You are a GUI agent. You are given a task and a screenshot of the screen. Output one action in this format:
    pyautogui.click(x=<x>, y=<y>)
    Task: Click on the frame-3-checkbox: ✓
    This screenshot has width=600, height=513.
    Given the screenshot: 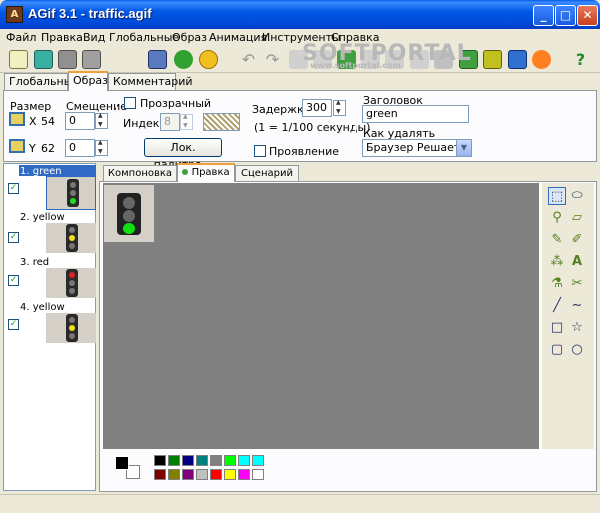 What is the action you would take?
    pyautogui.click(x=13, y=280)
    